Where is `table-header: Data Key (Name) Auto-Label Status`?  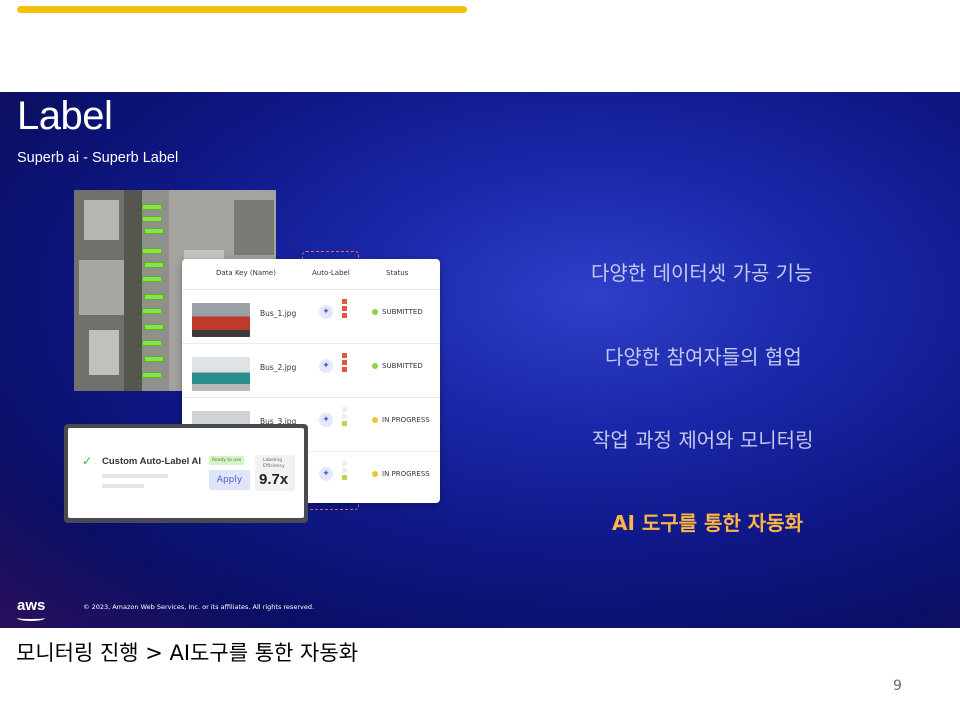 table-header: Data Key (Name) Auto-Label Status is located at coordinates (311, 274).